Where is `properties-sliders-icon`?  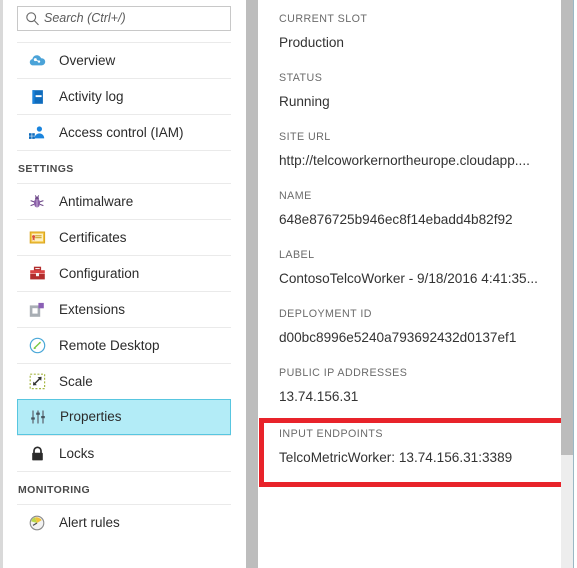
properties-sliders-icon is located at coordinates (38, 417).